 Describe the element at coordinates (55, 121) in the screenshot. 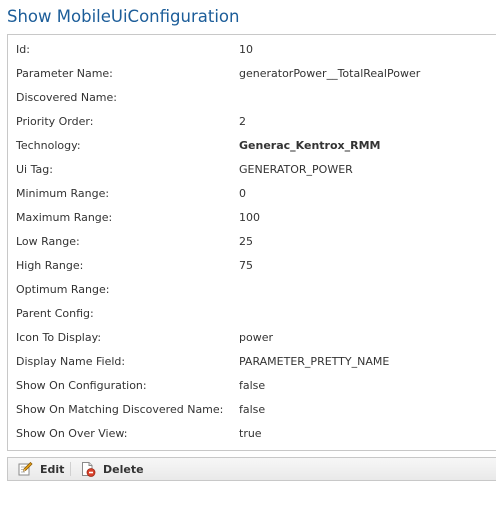

I see `field-label: Priority Order:` at that location.